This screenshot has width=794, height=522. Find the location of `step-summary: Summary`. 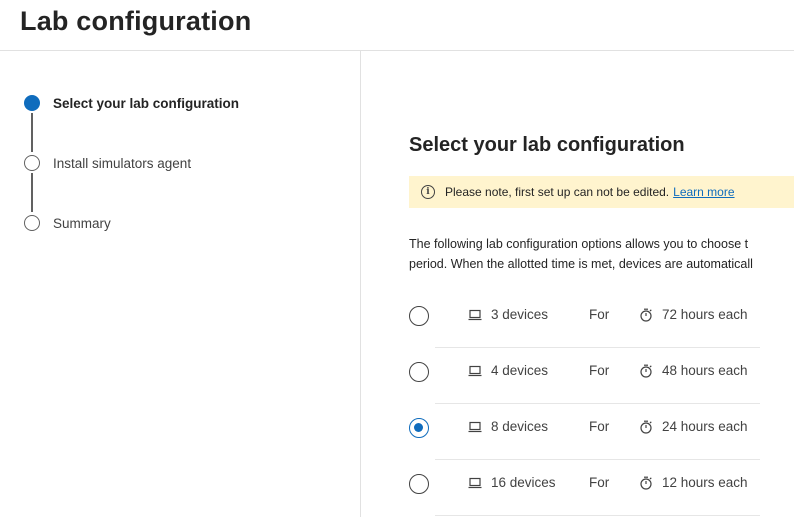

step-summary: Summary is located at coordinates (67, 223).